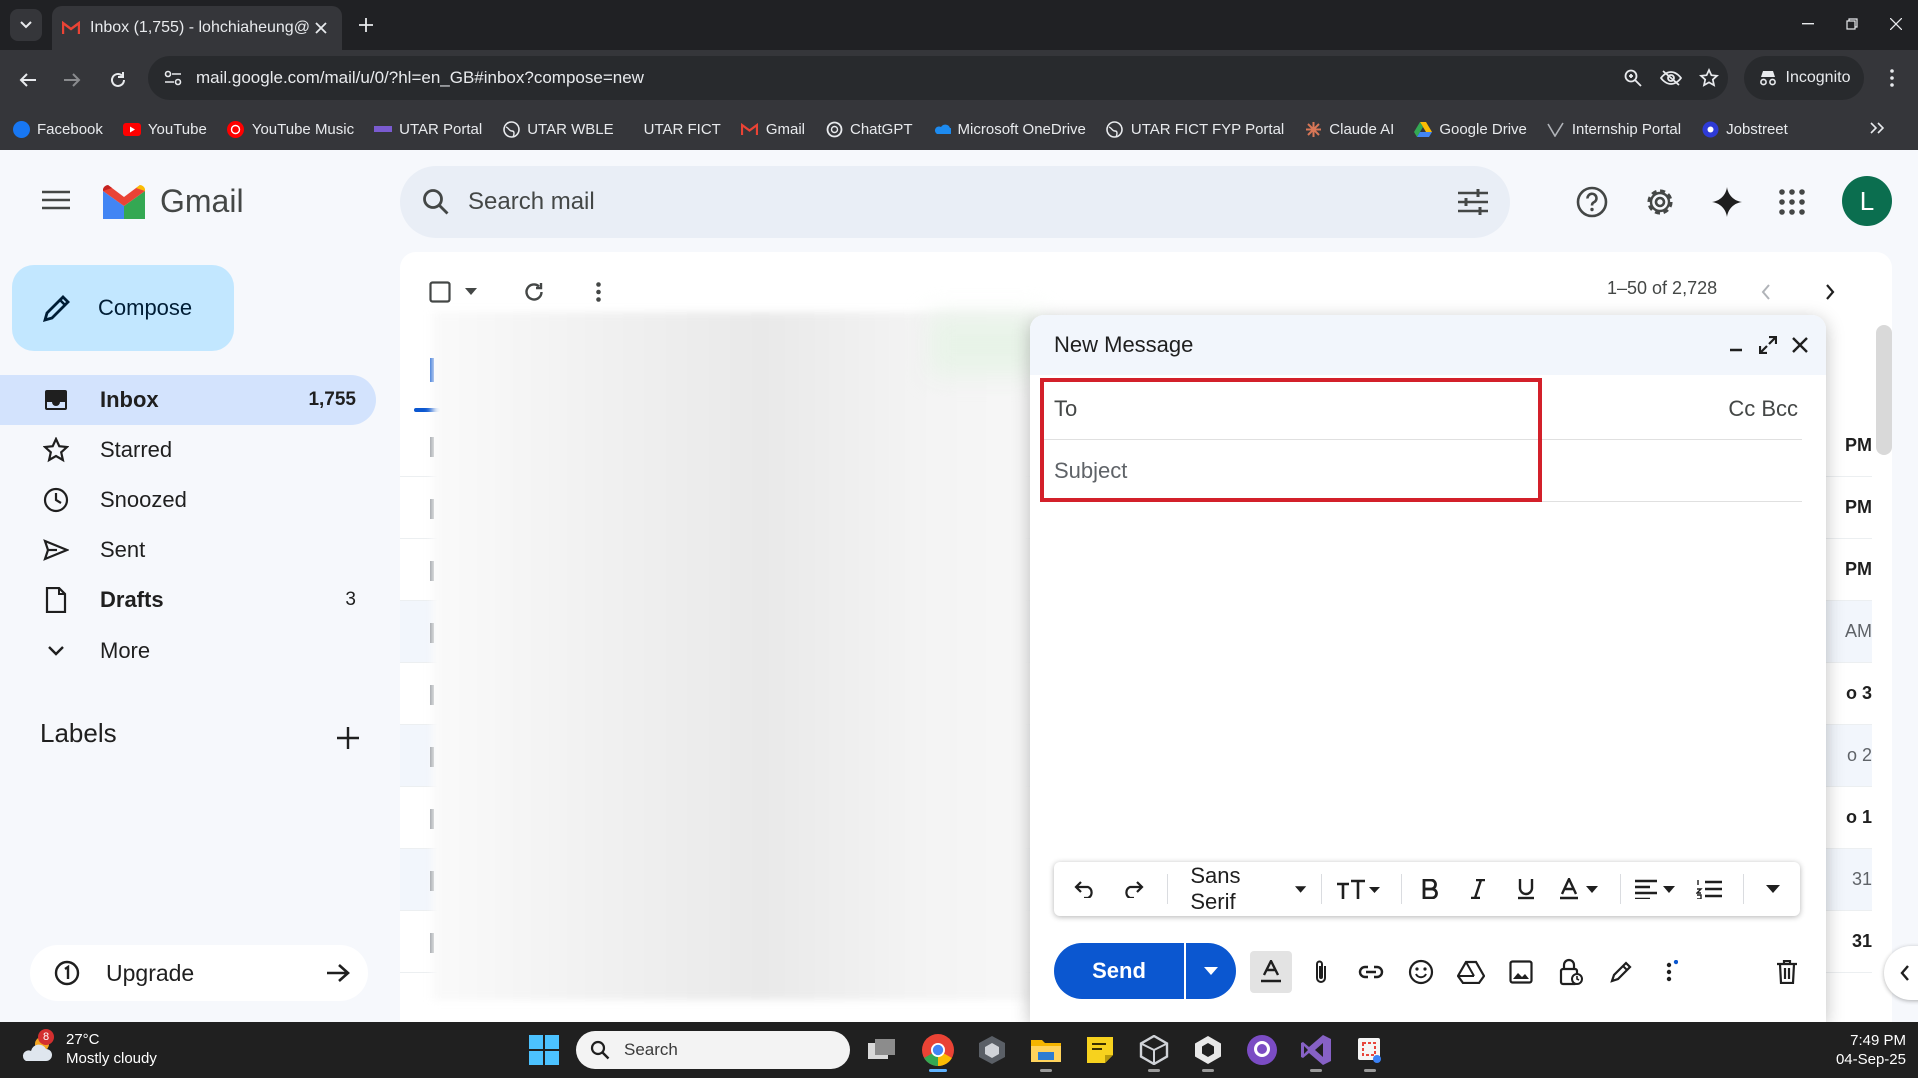 The height and width of the screenshot is (1078, 1918). What do you see at coordinates (1473, 202) in the screenshot?
I see `search-options-icon` at bounding box center [1473, 202].